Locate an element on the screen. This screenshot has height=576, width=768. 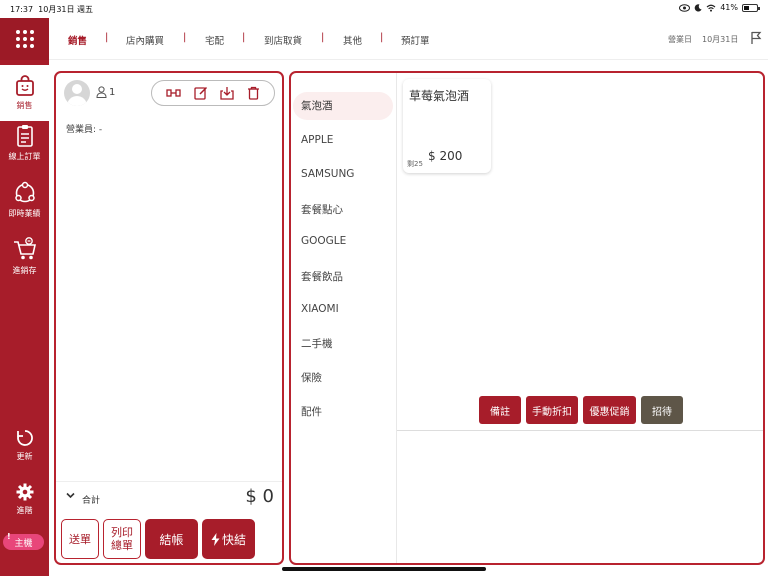
avatar is located at coordinates (77, 93).